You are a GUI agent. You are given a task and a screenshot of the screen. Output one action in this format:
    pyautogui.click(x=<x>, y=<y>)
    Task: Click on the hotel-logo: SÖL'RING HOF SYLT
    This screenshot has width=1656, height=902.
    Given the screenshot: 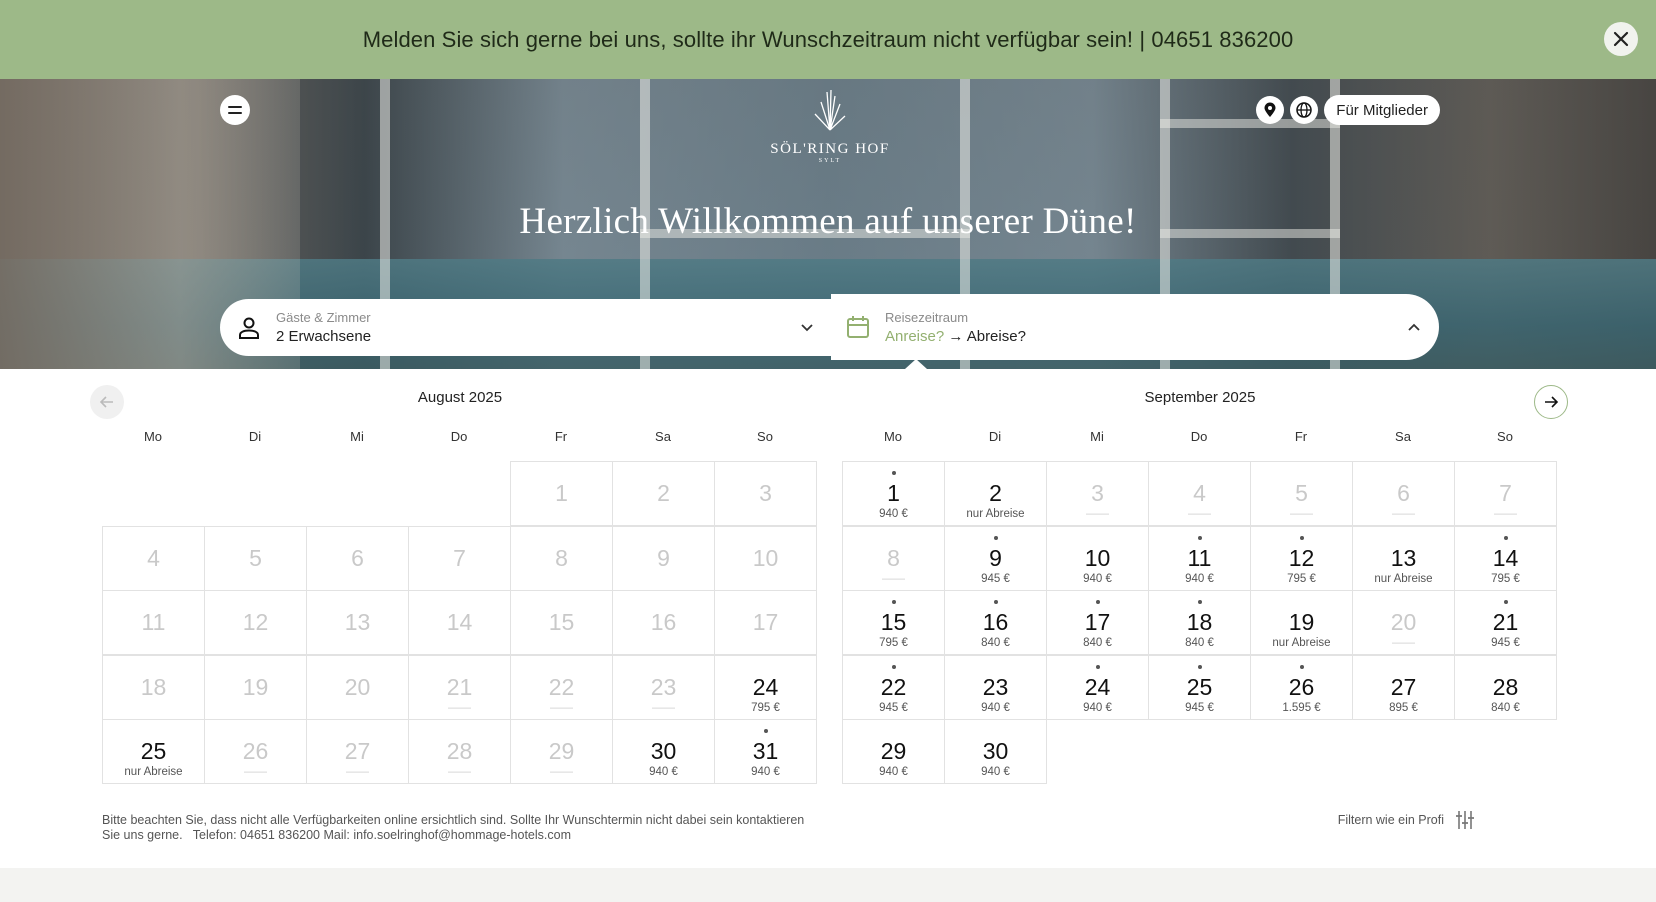 What is the action you would take?
    pyautogui.click(x=830, y=128)
    